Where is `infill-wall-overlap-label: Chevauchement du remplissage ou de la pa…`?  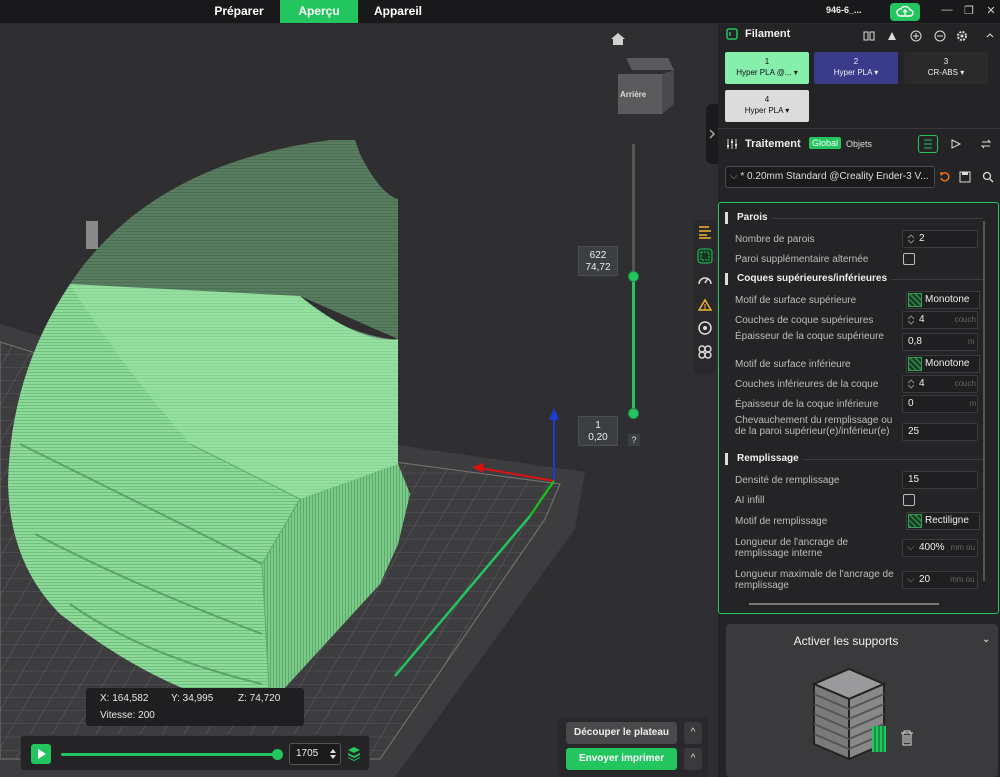
infill-wall-overlap-label: Chevauchement du remplissage ou de la pa… is located at coordinates (814, 426).